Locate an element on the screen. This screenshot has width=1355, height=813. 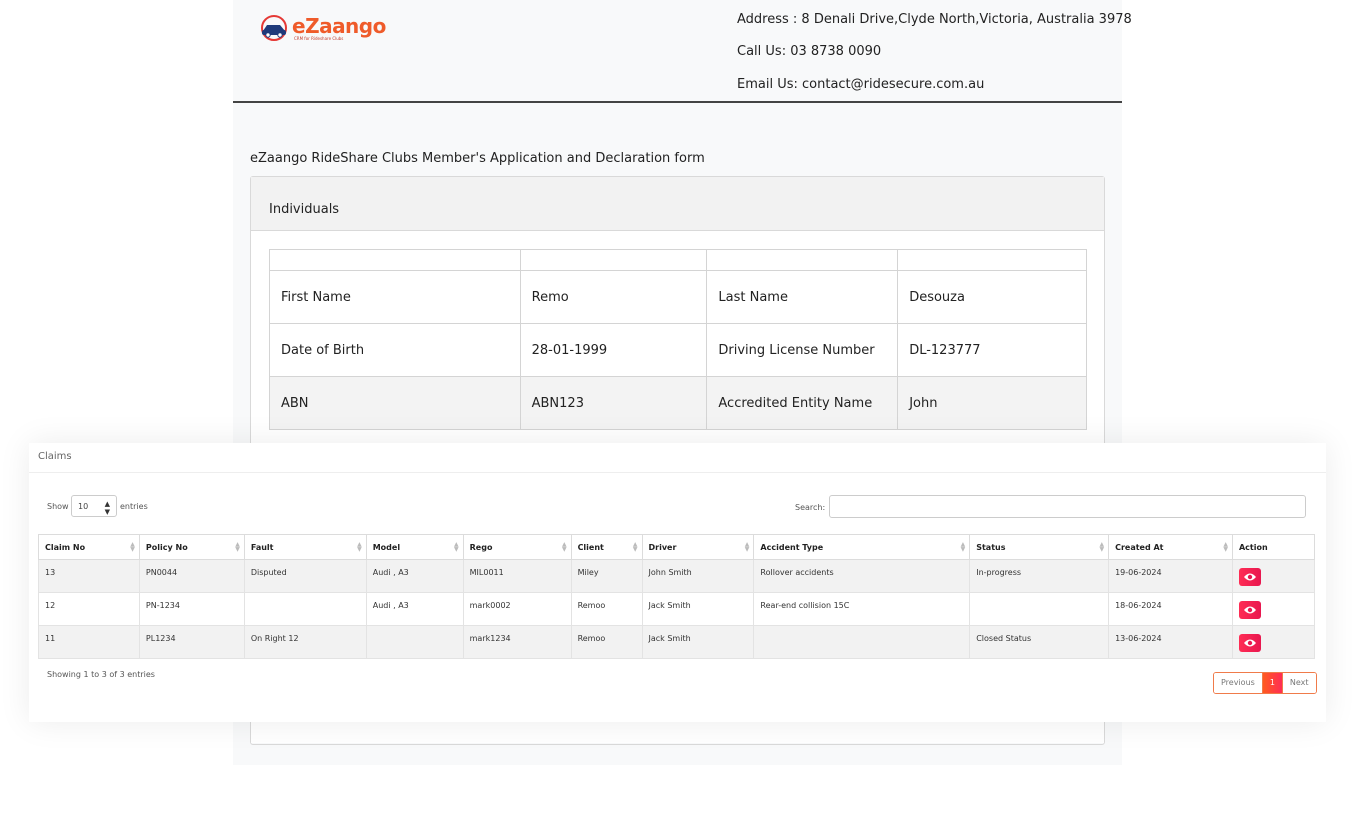
field-label: First Name is located at coordinates (395, 297).